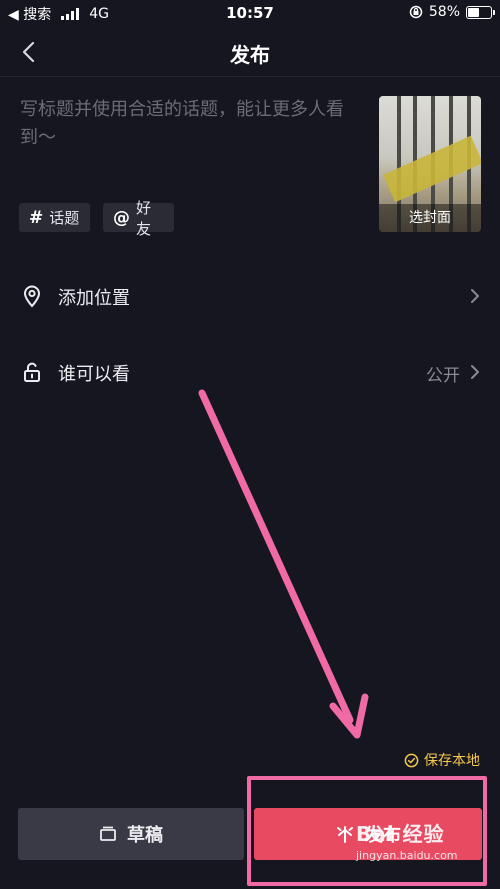  I want to click on hashtag-icon: #, so click(36, 217).